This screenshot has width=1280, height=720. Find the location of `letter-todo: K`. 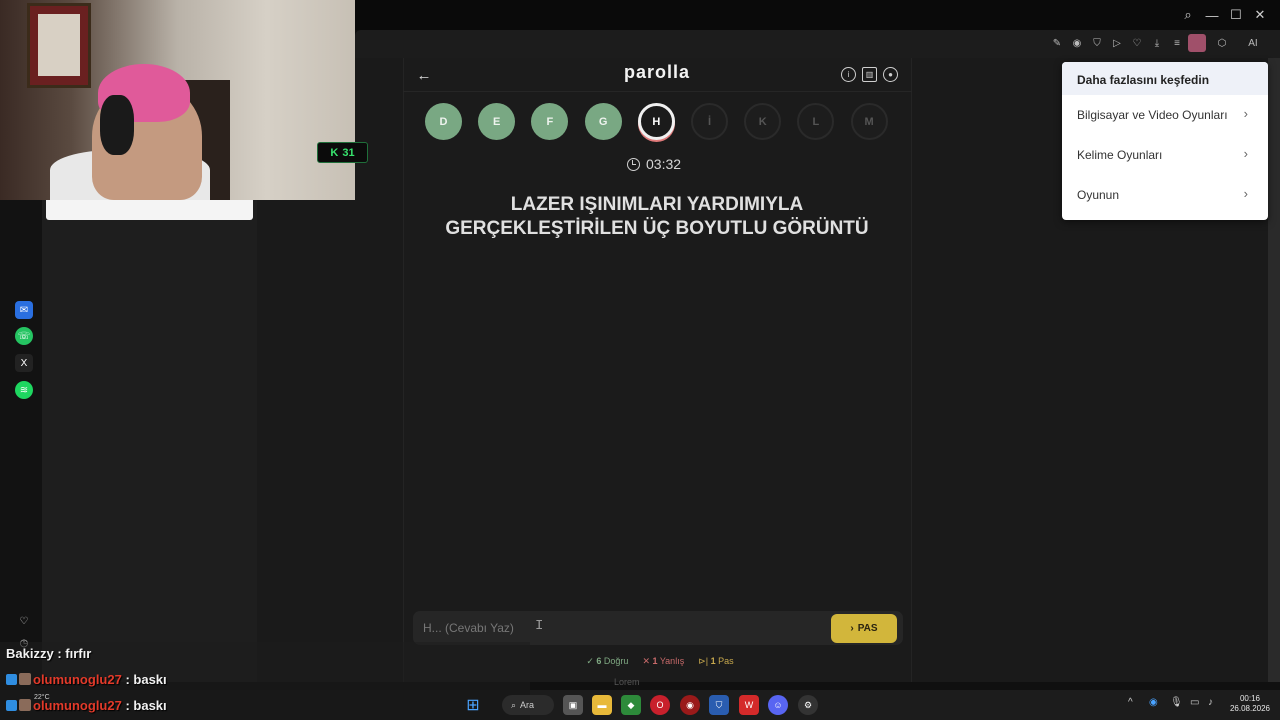

letter-todo: K is located at coordinates (763, 121).